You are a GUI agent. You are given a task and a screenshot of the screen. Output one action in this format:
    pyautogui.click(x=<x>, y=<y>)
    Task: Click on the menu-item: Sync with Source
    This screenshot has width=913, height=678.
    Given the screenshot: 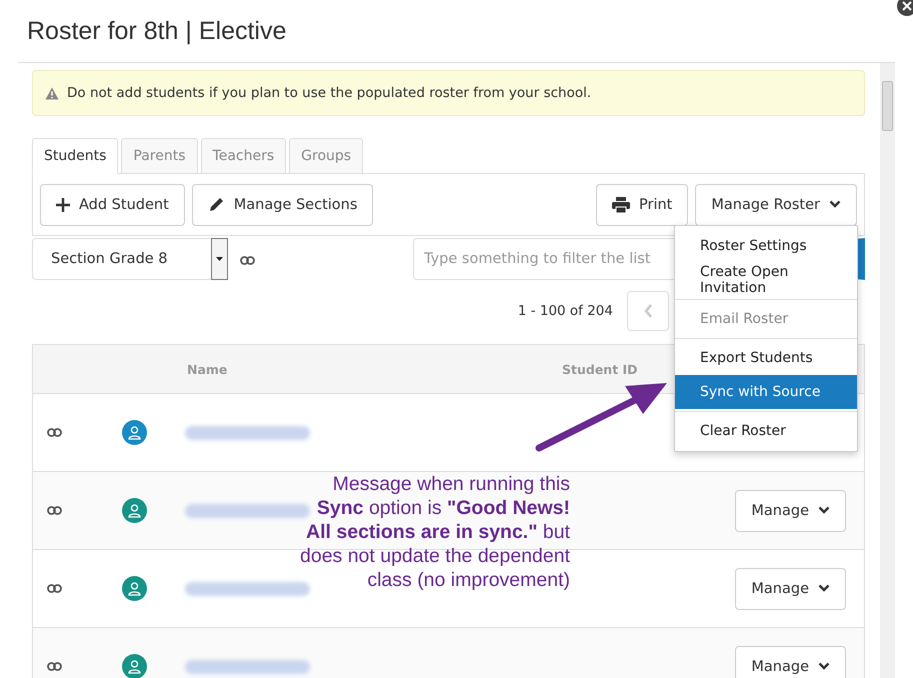 What is the action you would take?
    pyautogui.click(x=766, y=392)
    